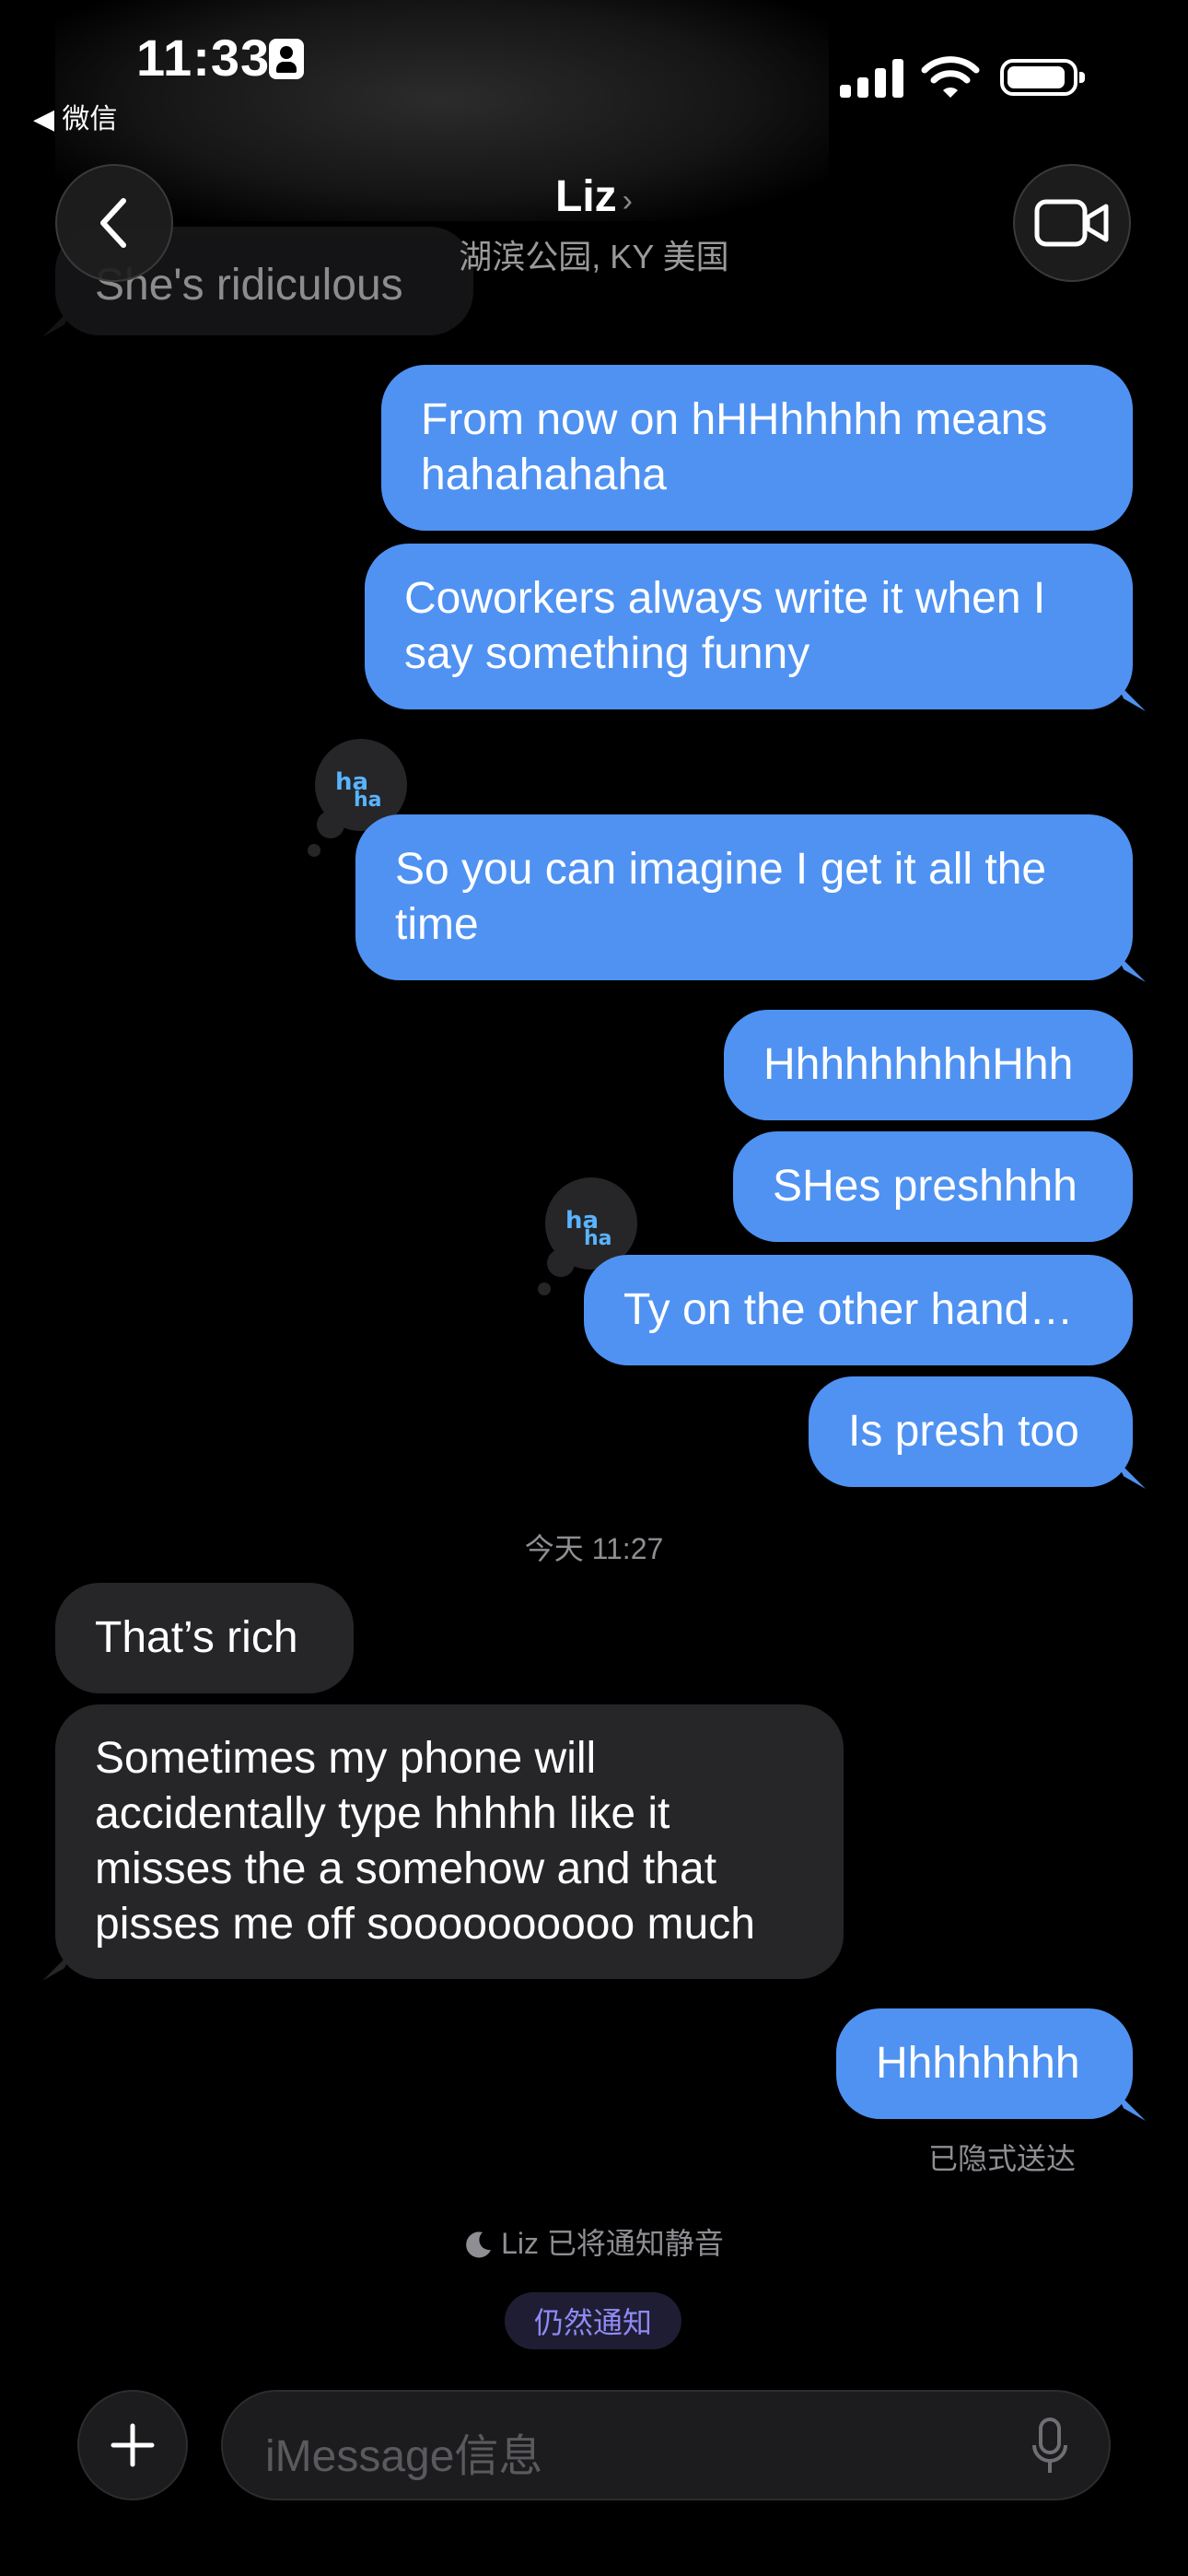 The image size is (1188, 2576). What do you see at coordinates (918, 1064) in the screenshot?
I see `message-text: HhhhhhhhhHhh` at bounding box center [918, 1064].